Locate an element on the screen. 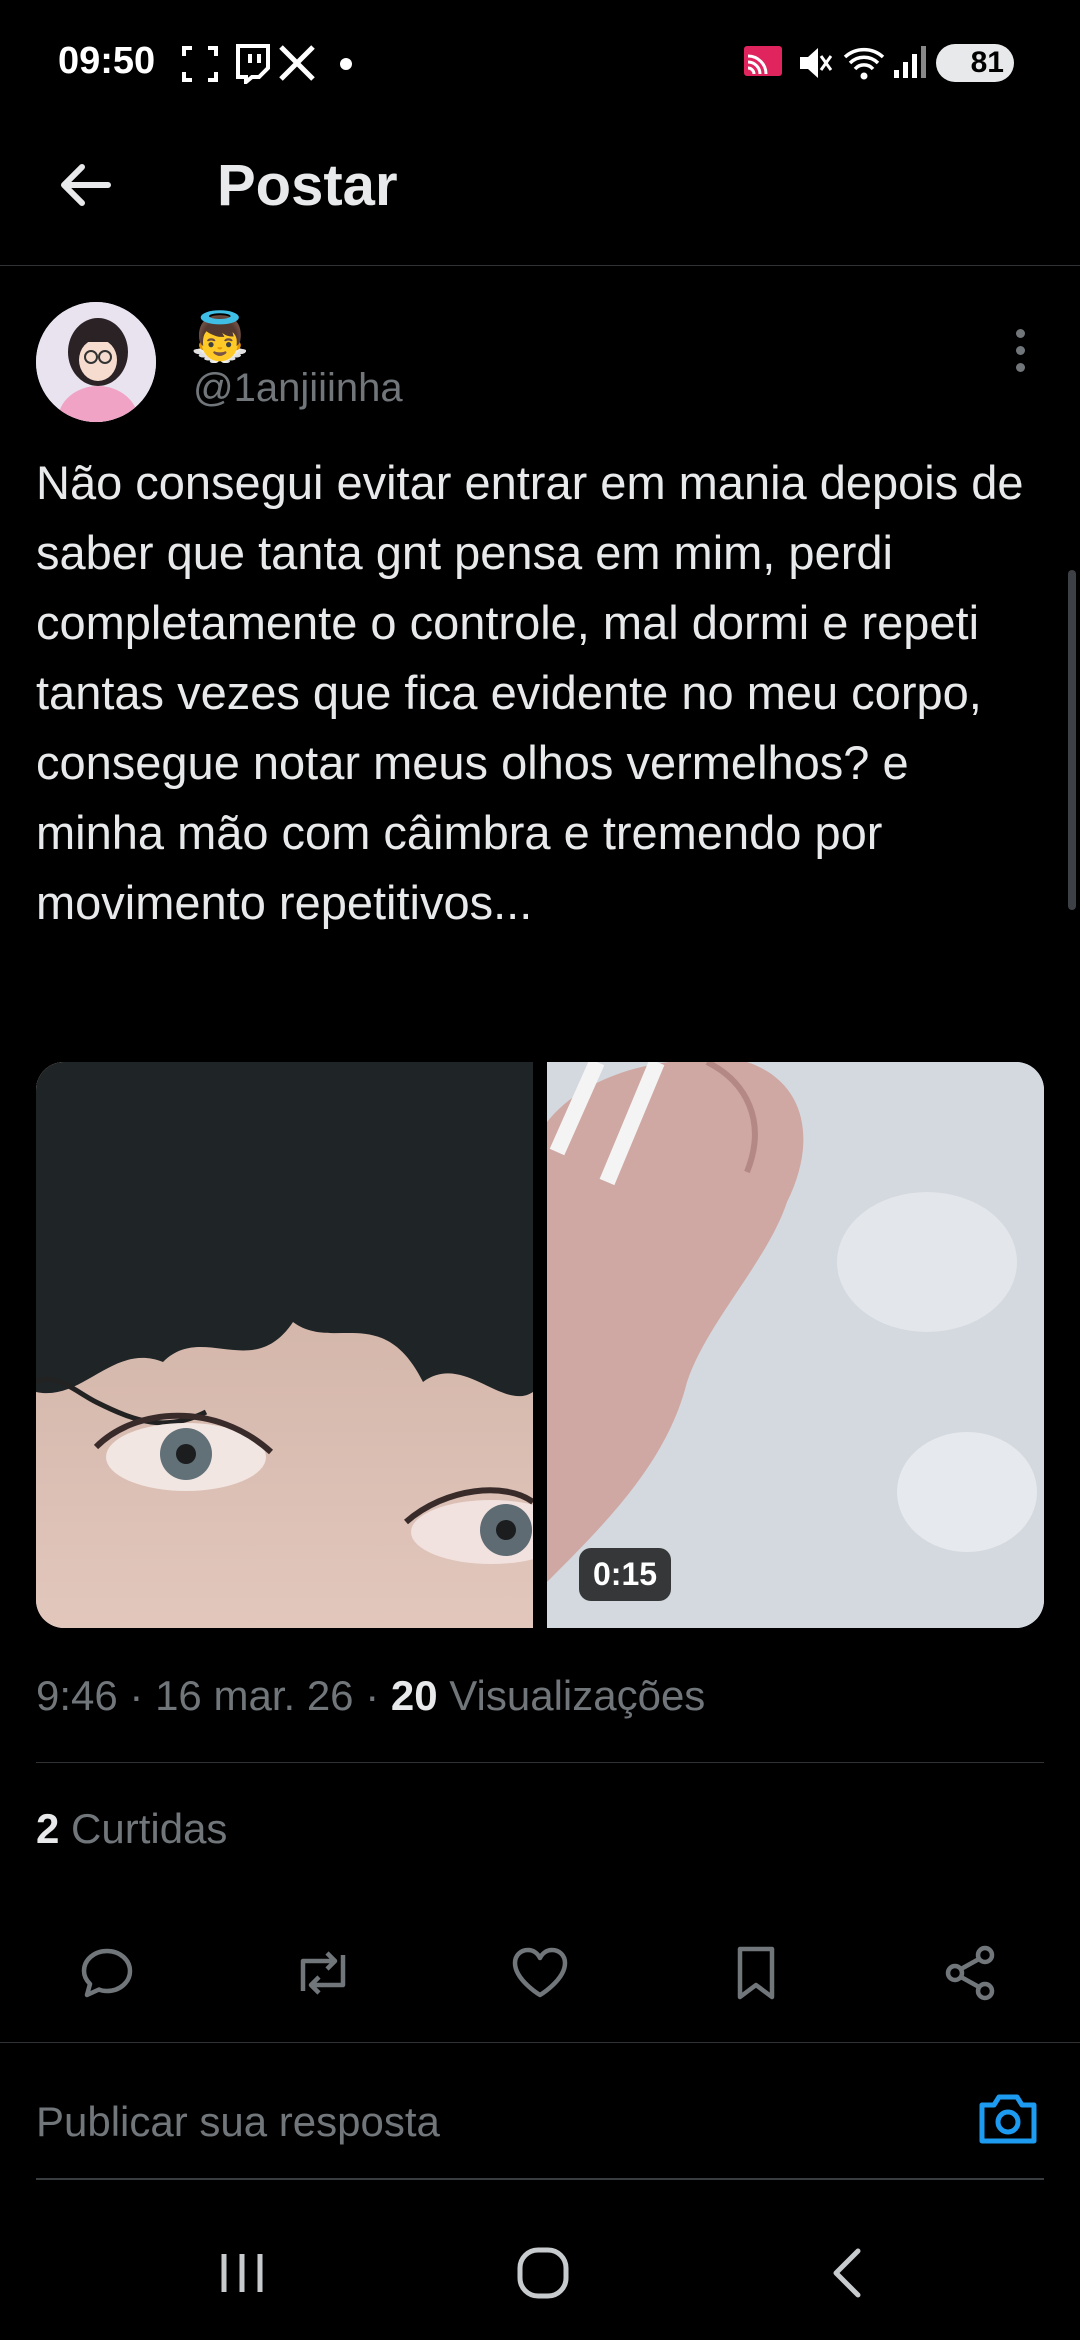 Image resolution: width=1080 pixels, height=2340 pixels. share-icon is located at coordinates (970, 1973).